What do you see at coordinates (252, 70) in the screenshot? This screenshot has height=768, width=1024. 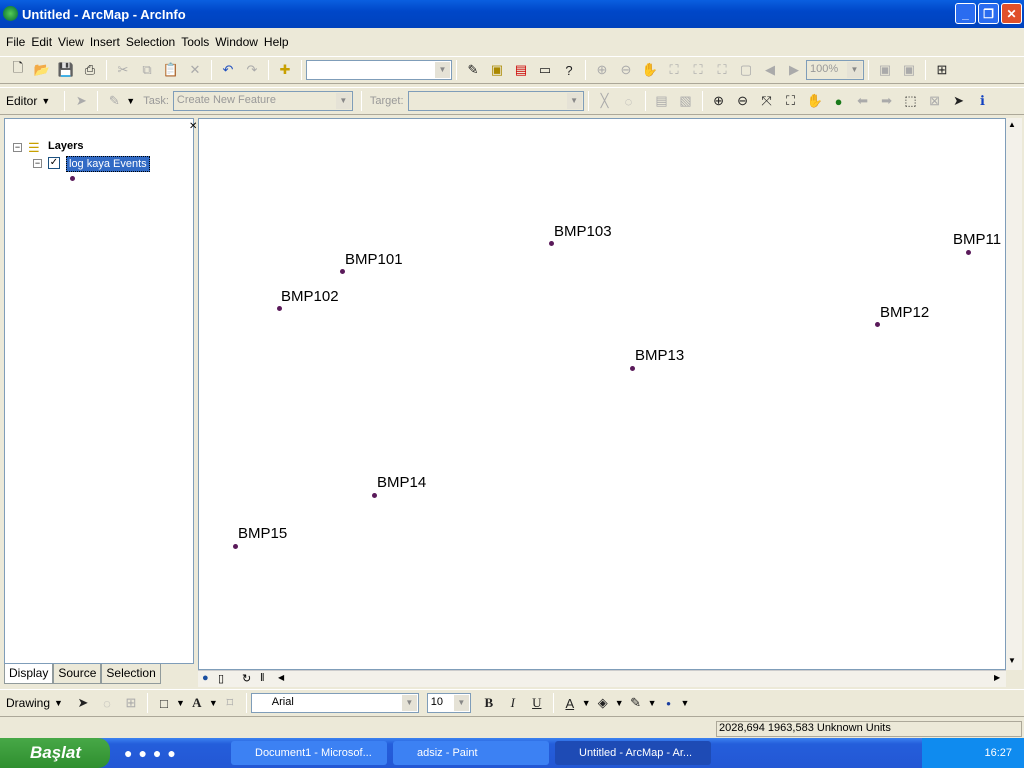 I see `redo-icon: ↷` at bounding box center [252, 70].